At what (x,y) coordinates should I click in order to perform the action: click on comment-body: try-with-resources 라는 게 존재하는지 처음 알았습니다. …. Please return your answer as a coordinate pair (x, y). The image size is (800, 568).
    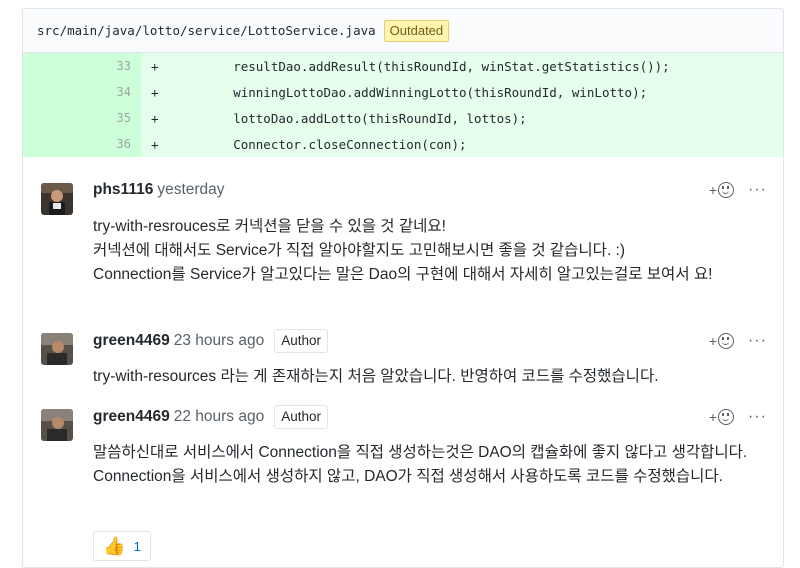
    Looking at the image, I should click on (433, 377).